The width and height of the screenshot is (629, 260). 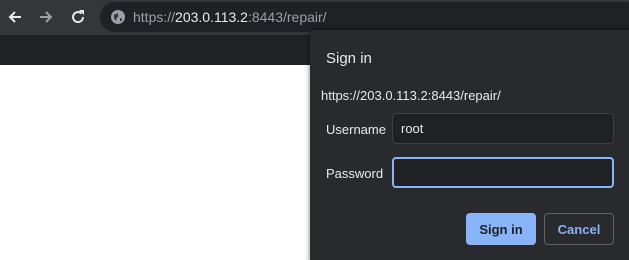 I want to click on reload-icon, so click(x=78, y=17).